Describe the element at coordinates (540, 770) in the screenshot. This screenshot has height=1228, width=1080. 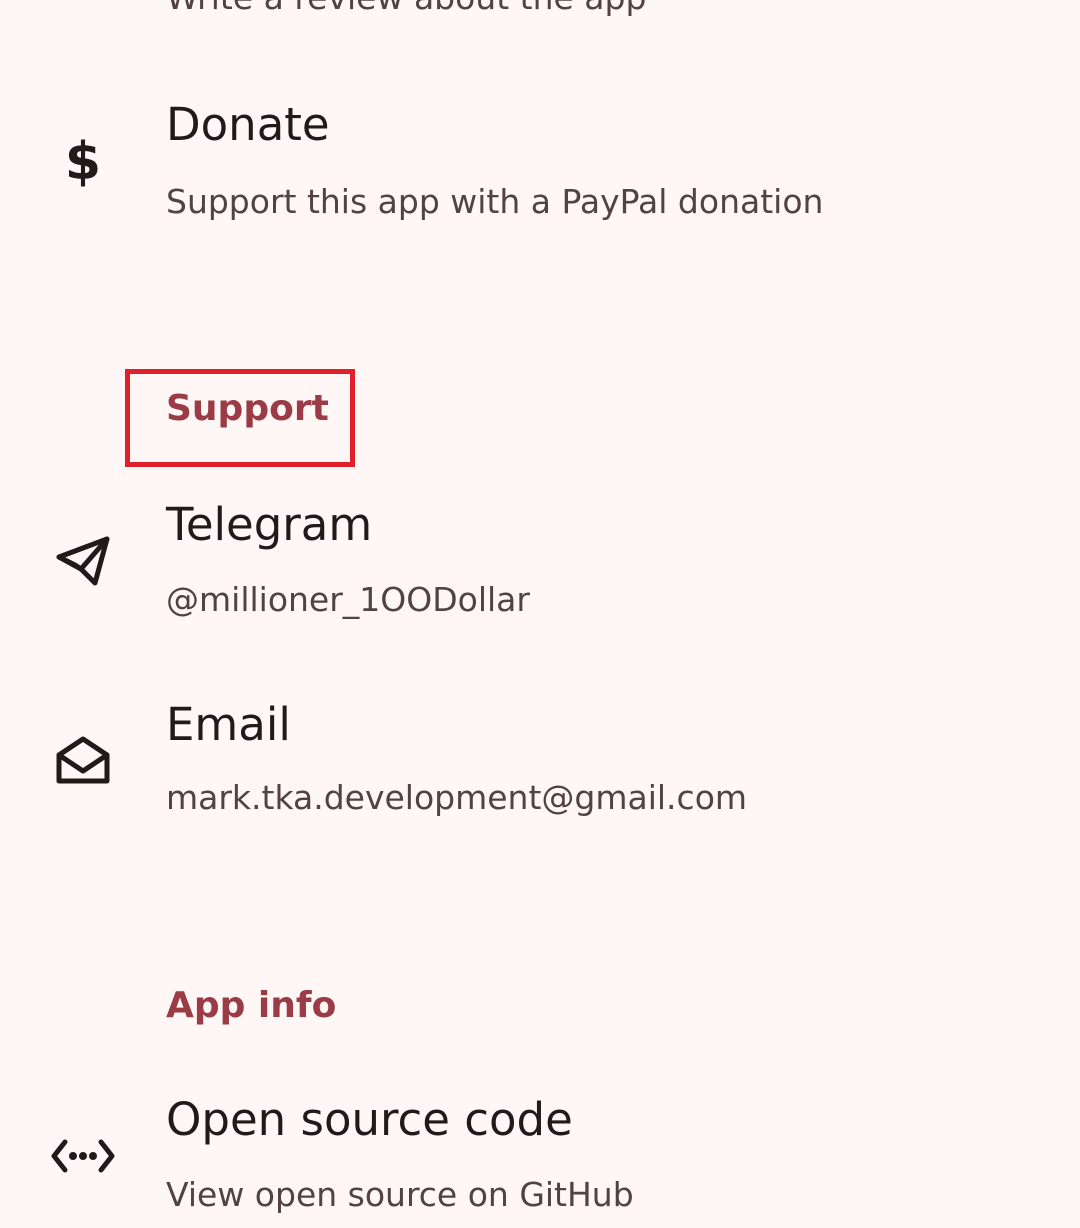
I see `email-item: Email mark.tka.development@gmail.com` at that location.